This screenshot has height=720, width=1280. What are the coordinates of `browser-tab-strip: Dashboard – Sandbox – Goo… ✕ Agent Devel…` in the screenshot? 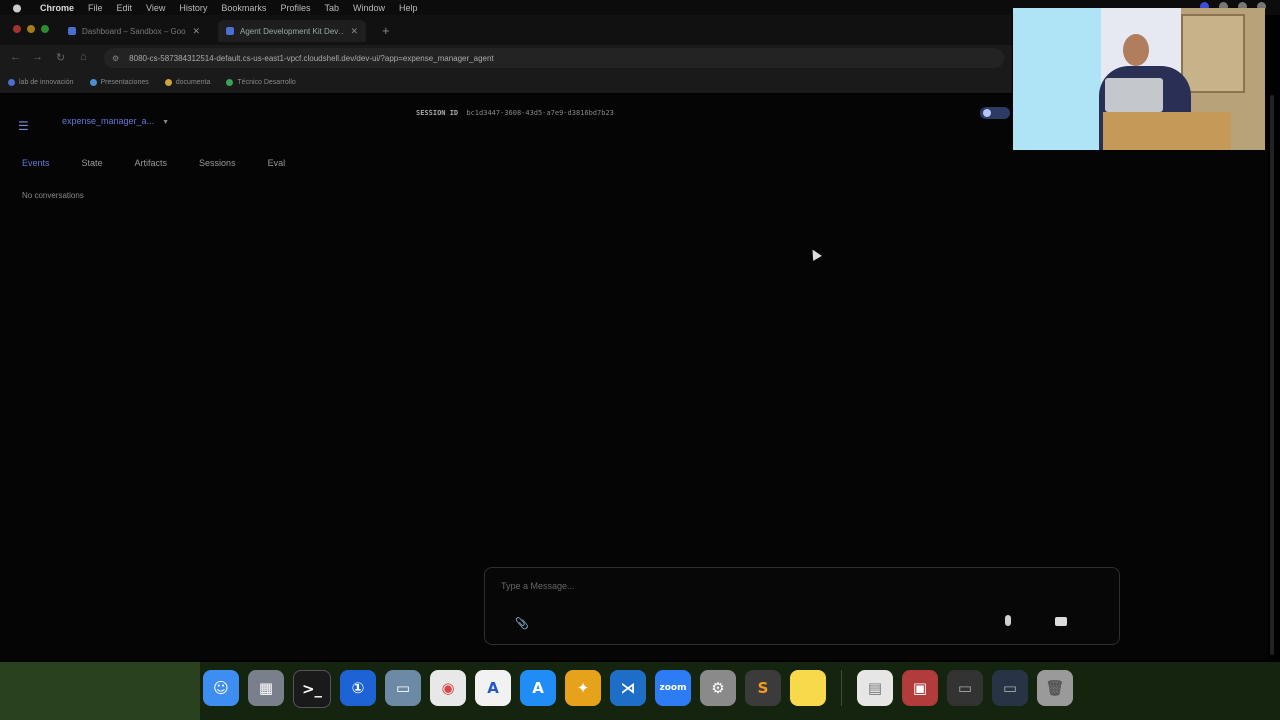 It's located at (506, 30).